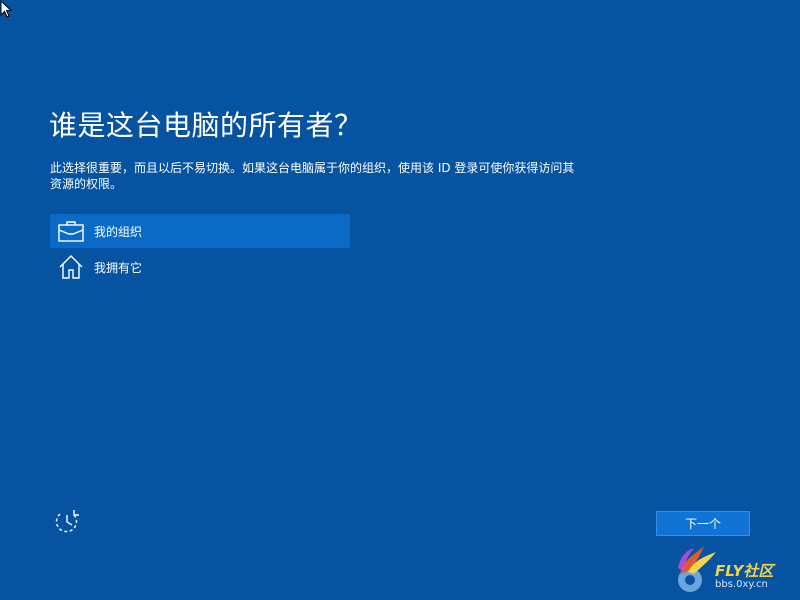  Describe the element at coordinates (118, 231) in the screenshot. I see `option-label: 我的组织` at that location.